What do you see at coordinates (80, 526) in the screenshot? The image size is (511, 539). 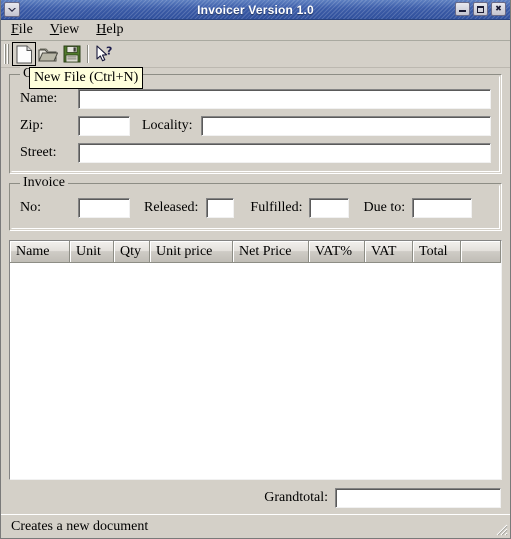 I see `status-message: Creates a new document` at bounding box center [80, 526].